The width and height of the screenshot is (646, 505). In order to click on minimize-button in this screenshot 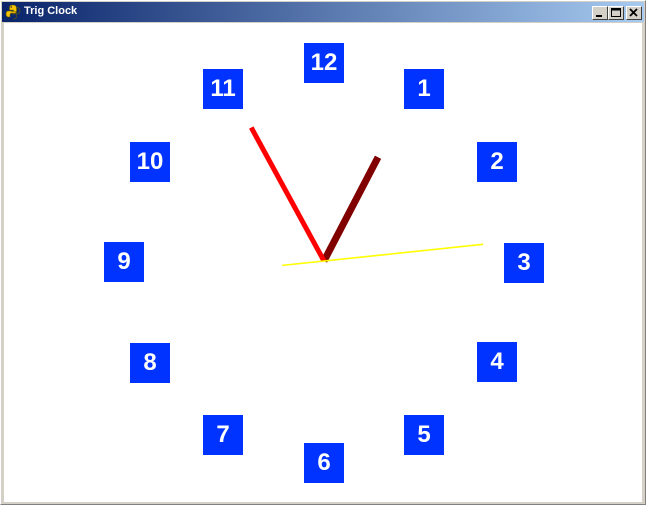, I will do `click(600, 13)`.